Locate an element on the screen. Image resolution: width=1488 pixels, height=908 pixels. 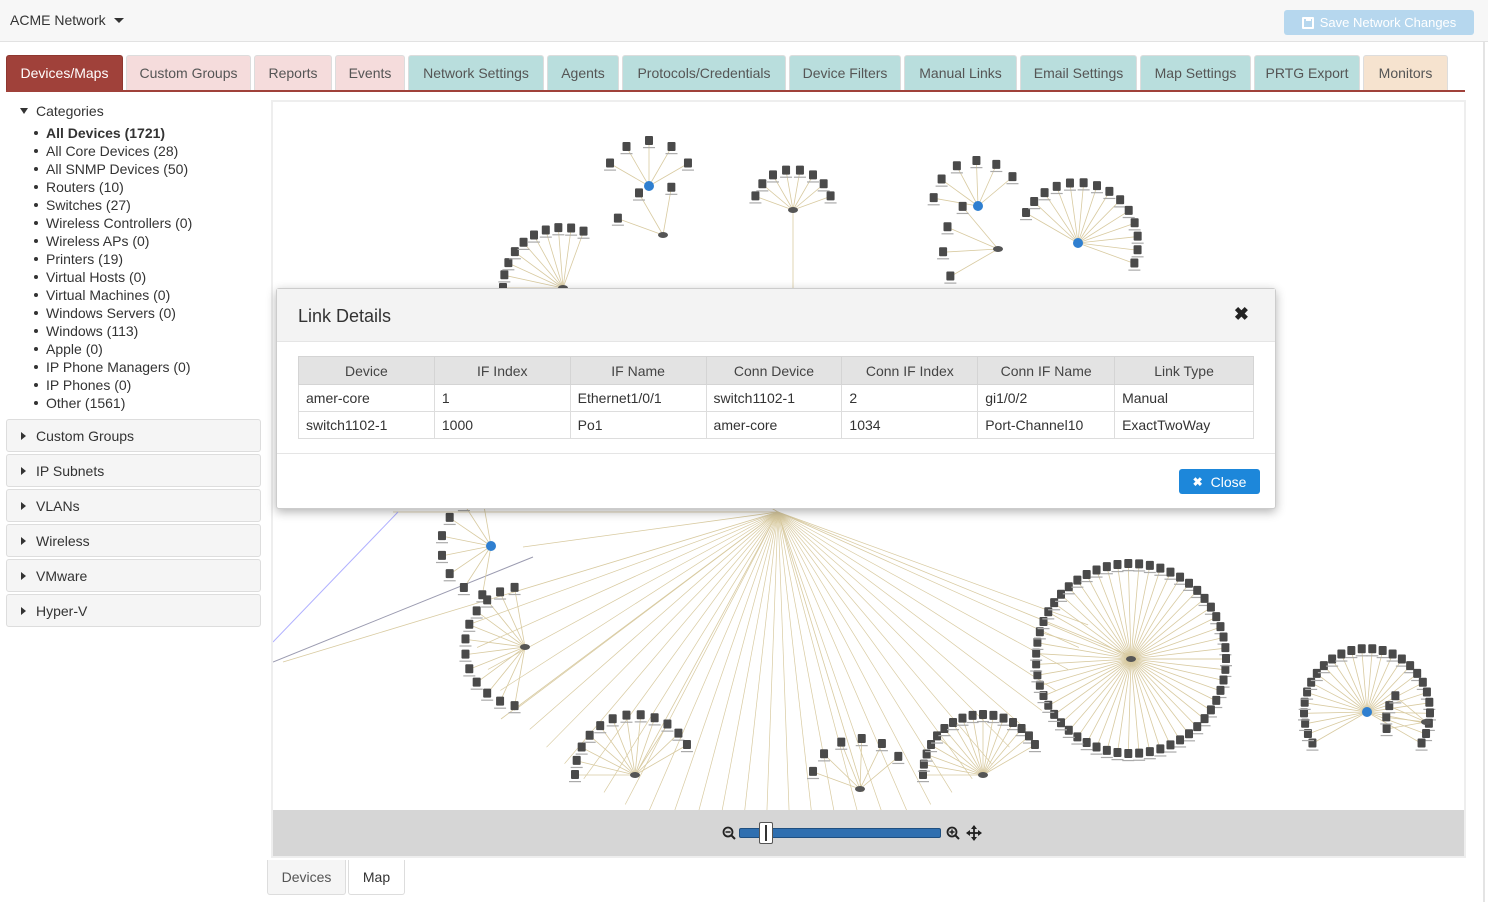
categories-header: Categories is located at coordinates (134, 108).